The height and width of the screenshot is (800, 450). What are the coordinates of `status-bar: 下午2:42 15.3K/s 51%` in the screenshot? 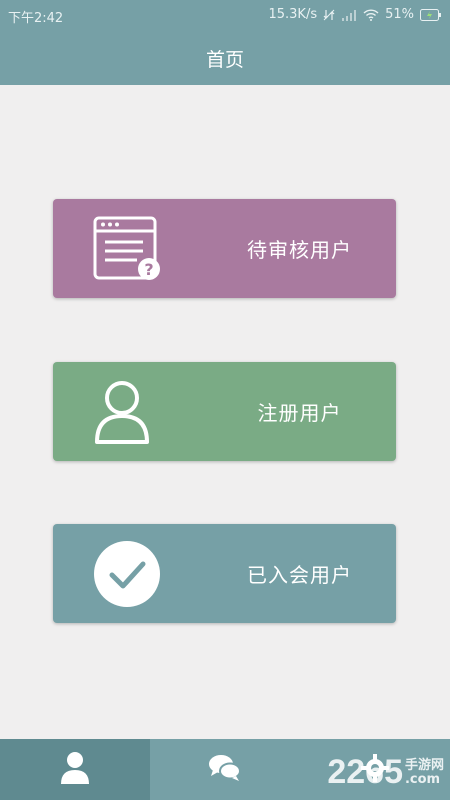 It's located at (225, 16).